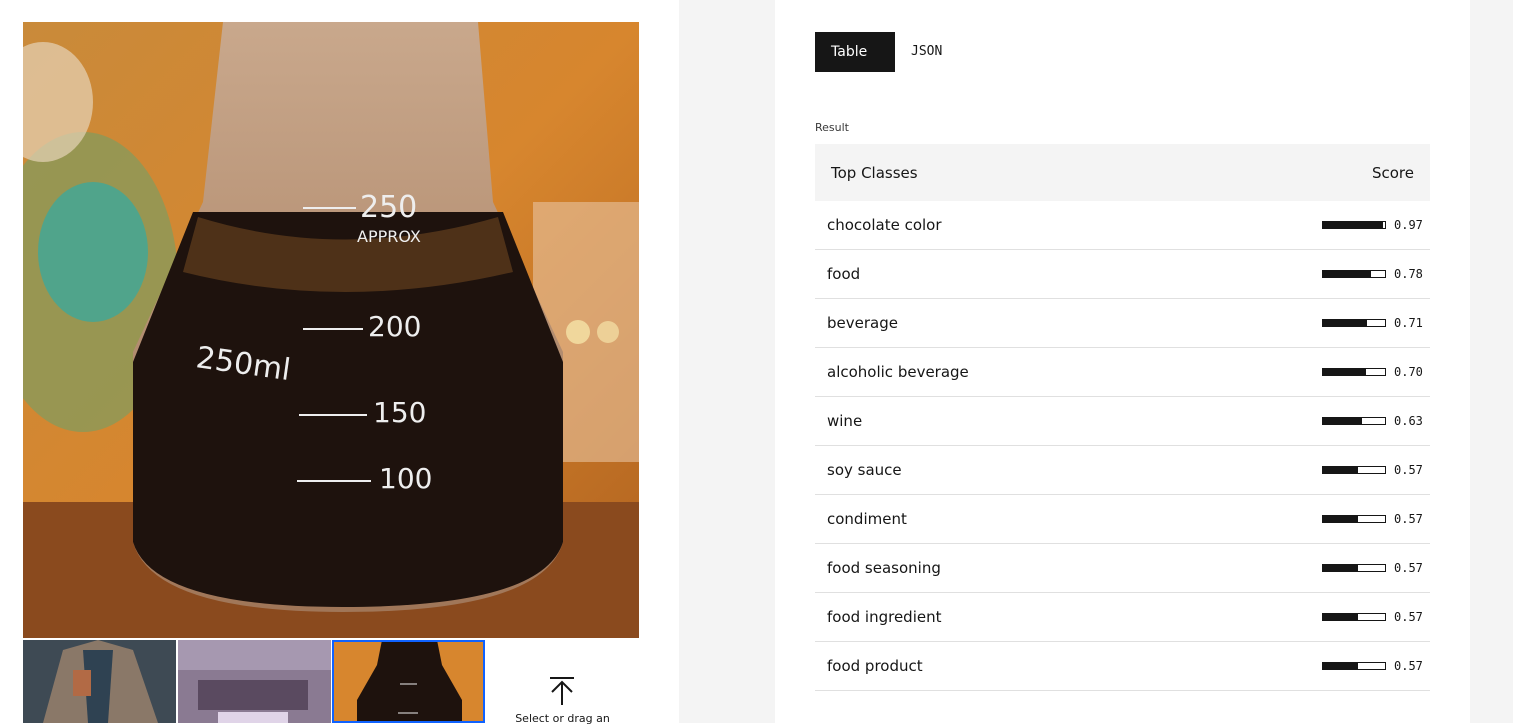 Image resolution: width=1513 pixels, height=725 pixels. I want to click on score-cell: 0.70, so click(1372, 372).